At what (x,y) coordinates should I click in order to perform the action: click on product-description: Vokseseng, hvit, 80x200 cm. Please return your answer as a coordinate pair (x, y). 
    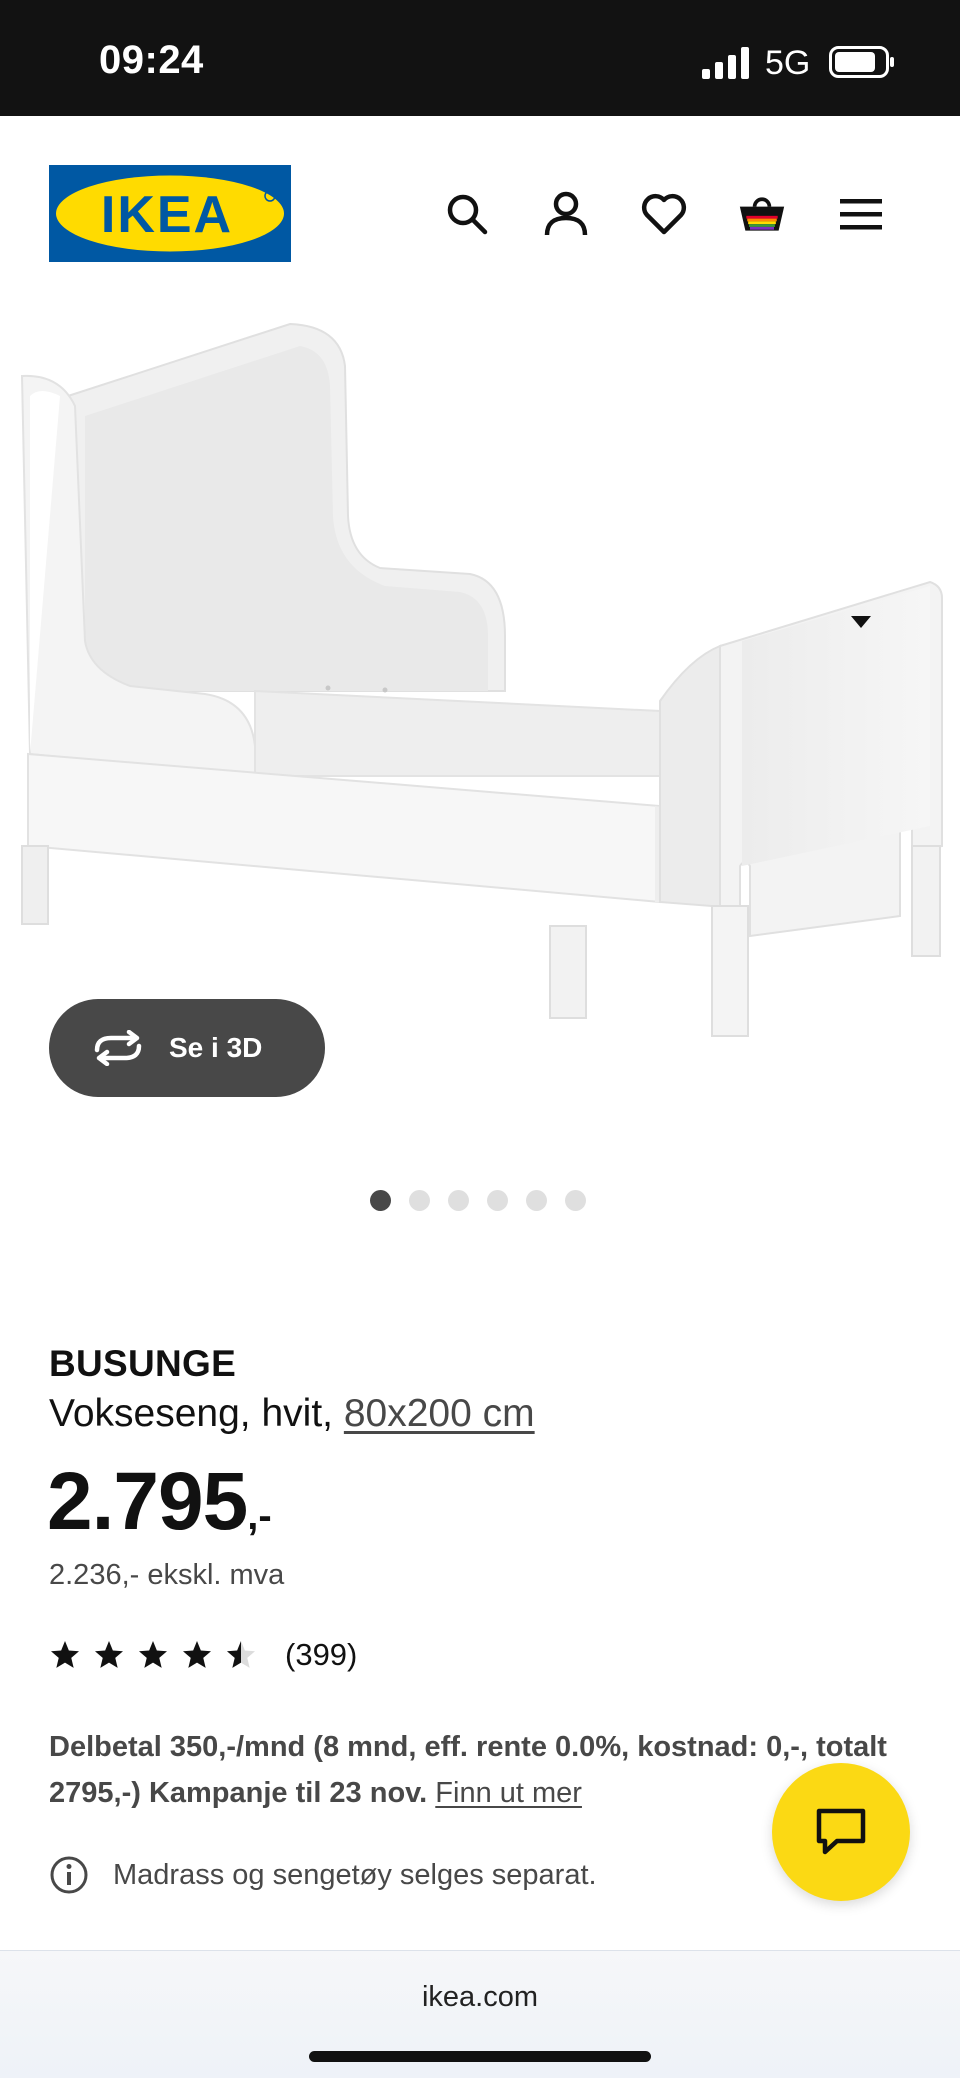
    Looking at the image, I should click on (292, 1414).